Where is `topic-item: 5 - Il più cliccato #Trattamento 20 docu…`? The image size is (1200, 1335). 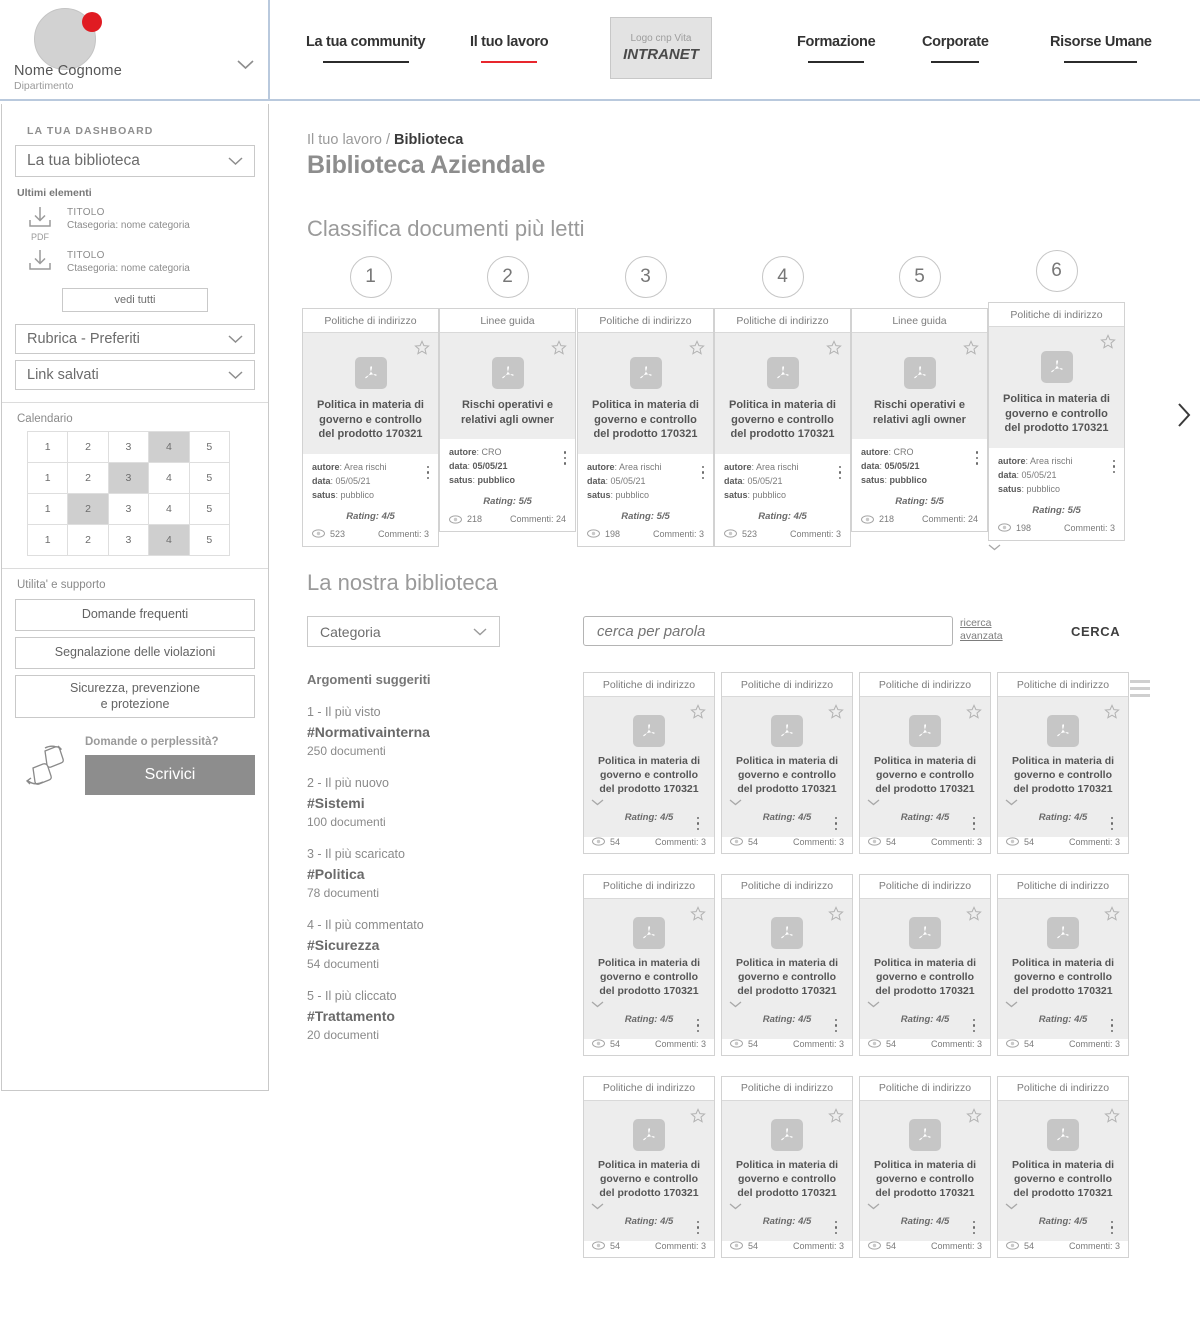
topic-item: 5 - Il più cliccato #Trattamento 20 docu… is located at coordinates (427, 1015).